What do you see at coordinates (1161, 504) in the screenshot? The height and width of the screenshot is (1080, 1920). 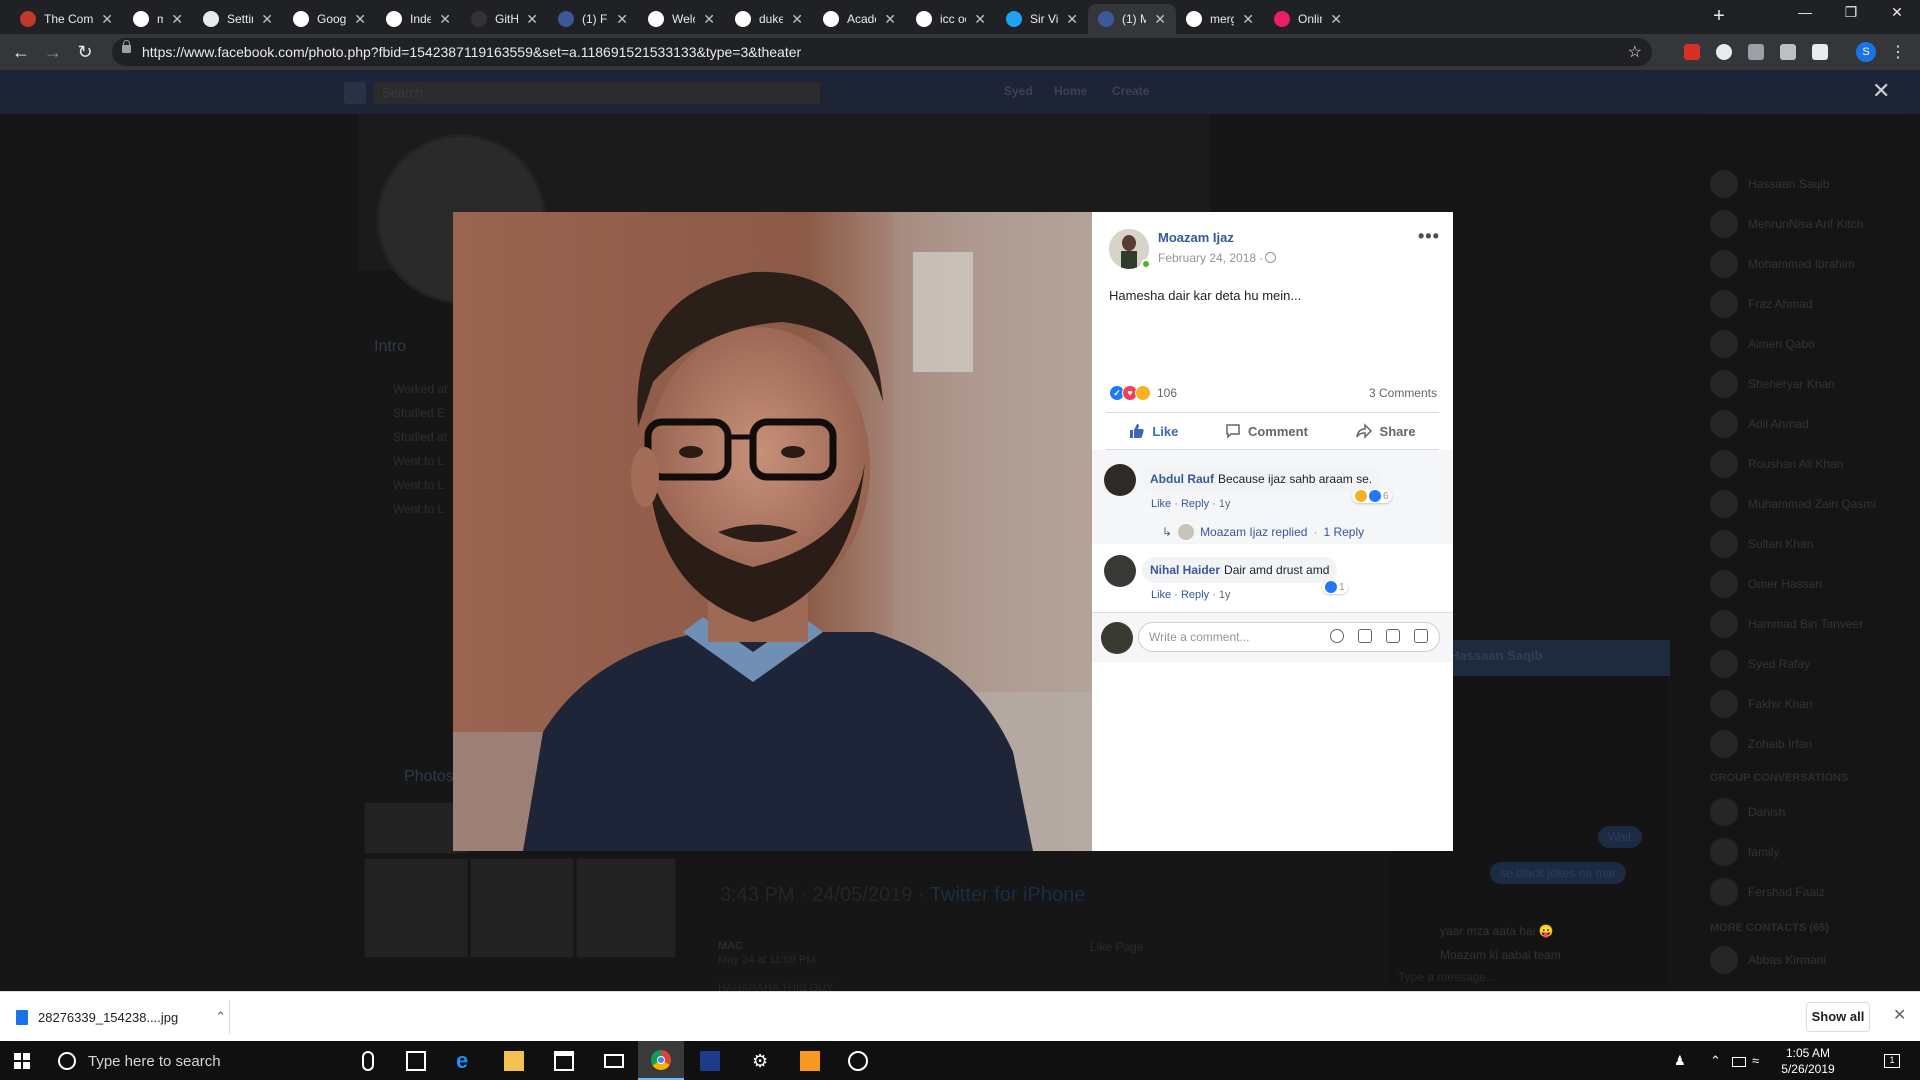 I see `comment-like-link: Like` at bounding box center [1161, 504].